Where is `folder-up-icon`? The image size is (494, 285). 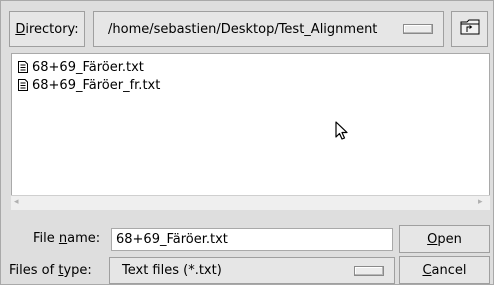
folder-up-icon is located at coordinates (470, 29).